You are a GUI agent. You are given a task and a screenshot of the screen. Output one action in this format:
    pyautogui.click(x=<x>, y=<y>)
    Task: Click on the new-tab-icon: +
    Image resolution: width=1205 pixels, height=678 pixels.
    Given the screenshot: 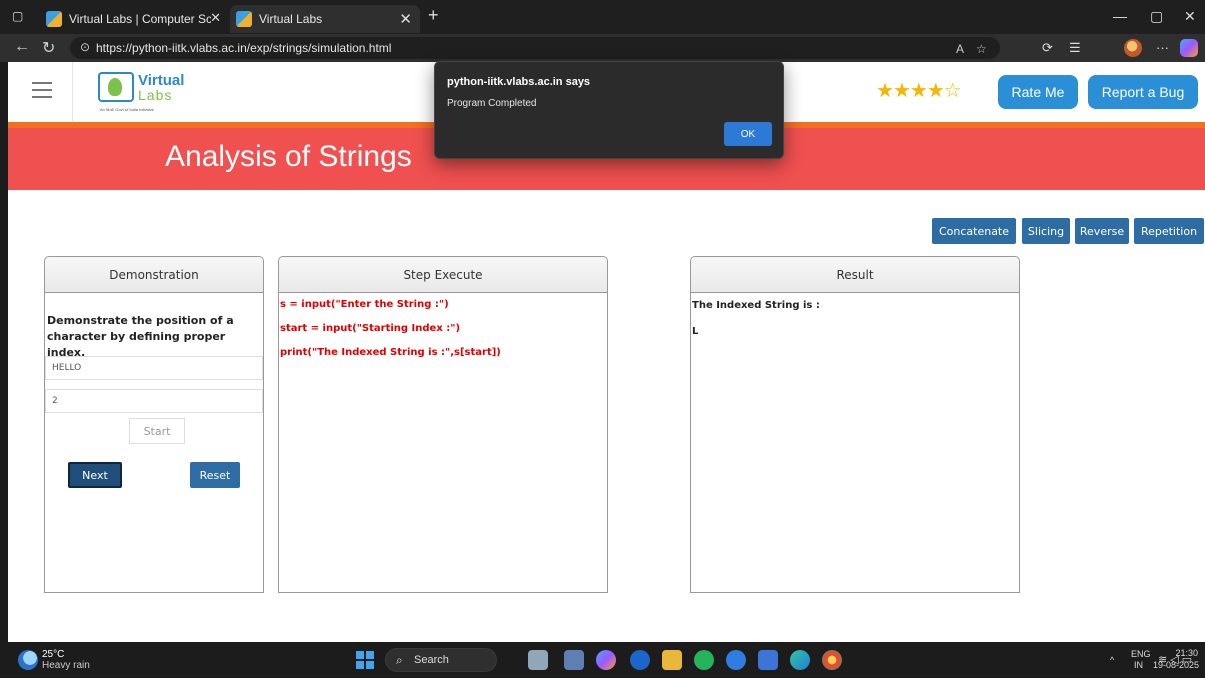 What is the action you would take?
    pyautogui.click(x=433, y=15)
    